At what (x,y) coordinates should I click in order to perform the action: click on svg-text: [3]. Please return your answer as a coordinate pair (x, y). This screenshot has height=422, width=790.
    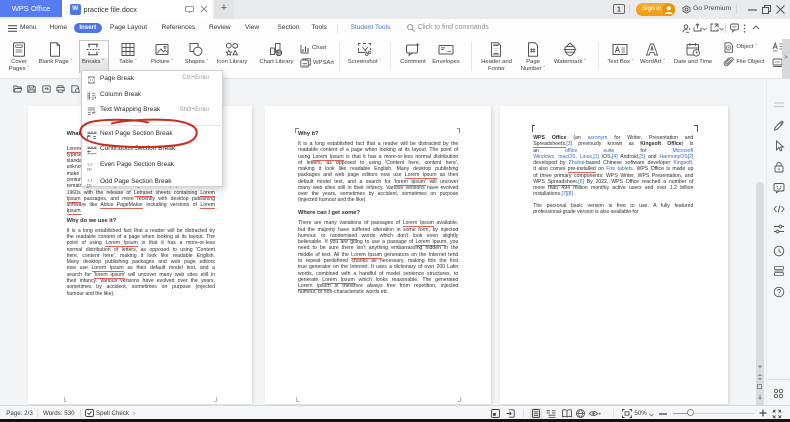
    Looking at the image, I should click on (89, 185).